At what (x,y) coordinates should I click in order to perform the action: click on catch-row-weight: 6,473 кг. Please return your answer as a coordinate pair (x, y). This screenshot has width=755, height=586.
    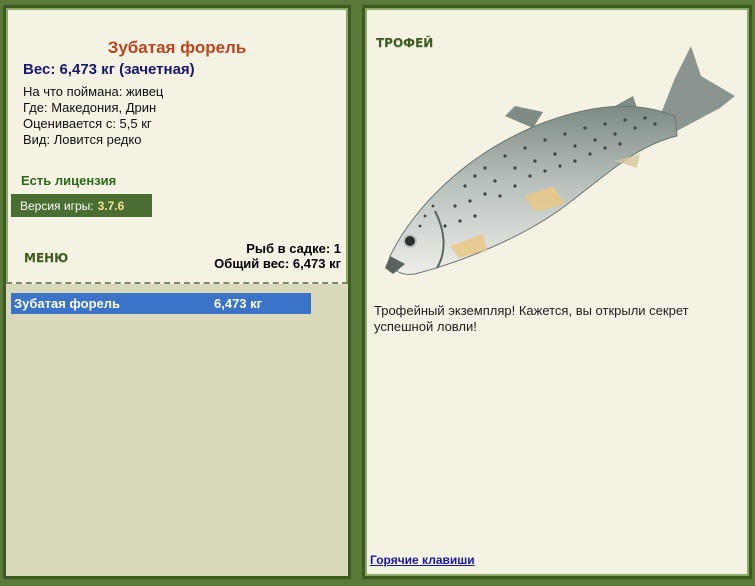
    Looking at the image, I should click on (238, 303).